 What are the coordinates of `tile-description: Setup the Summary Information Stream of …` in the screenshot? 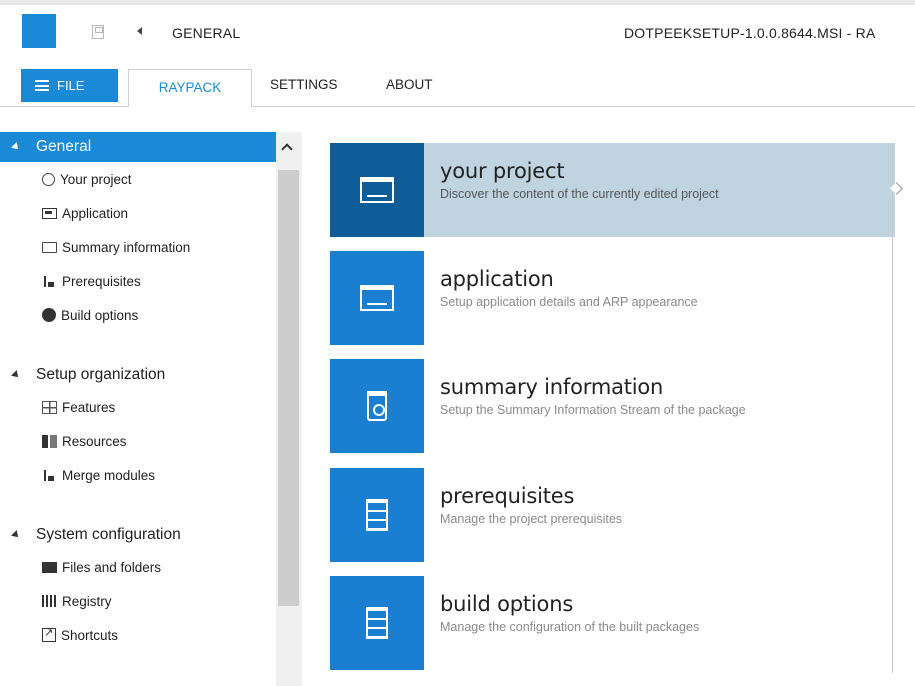 It's located at (593, 410).